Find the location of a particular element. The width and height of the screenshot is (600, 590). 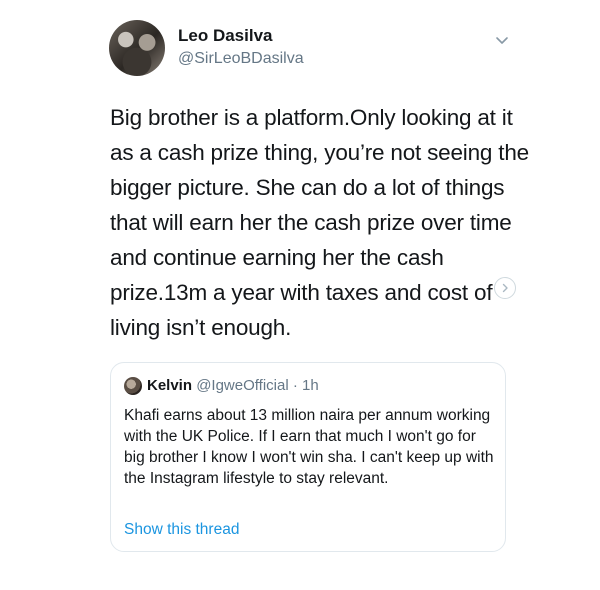

chevron-right-icon is located at coordinates (505, 288).